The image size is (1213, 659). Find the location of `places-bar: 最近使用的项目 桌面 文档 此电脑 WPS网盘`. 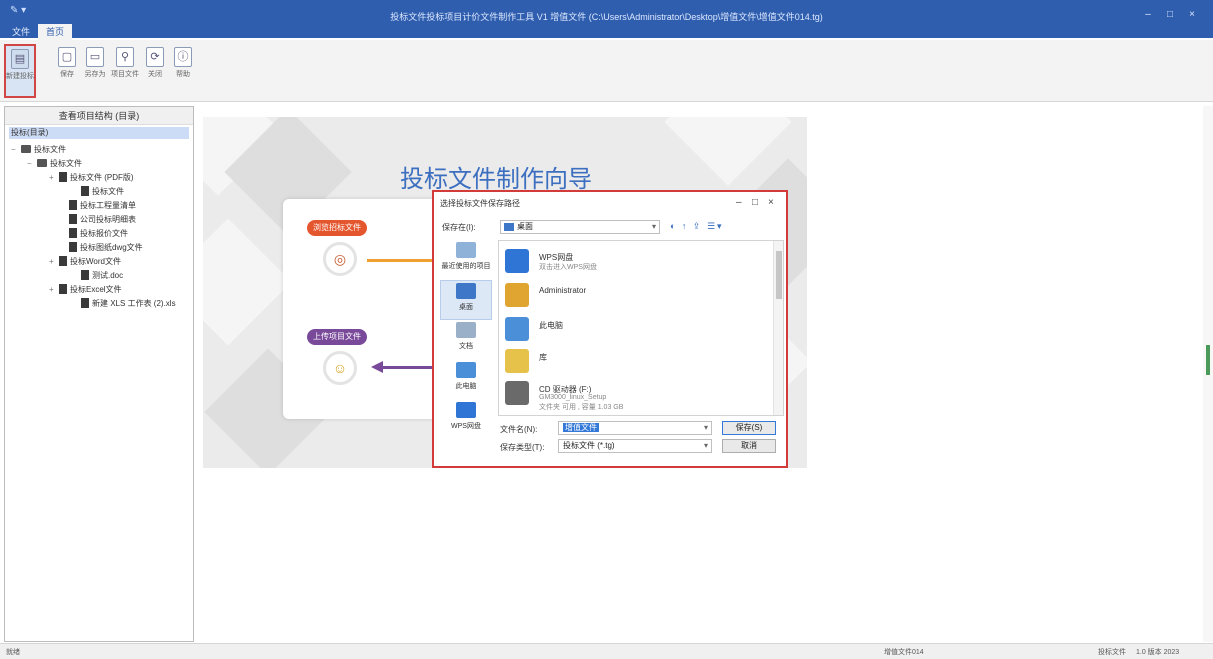

places-bar: 最近使用的项目 桌面 文档 此电脑 WPS网盘 is located at coordinates (466, 335).